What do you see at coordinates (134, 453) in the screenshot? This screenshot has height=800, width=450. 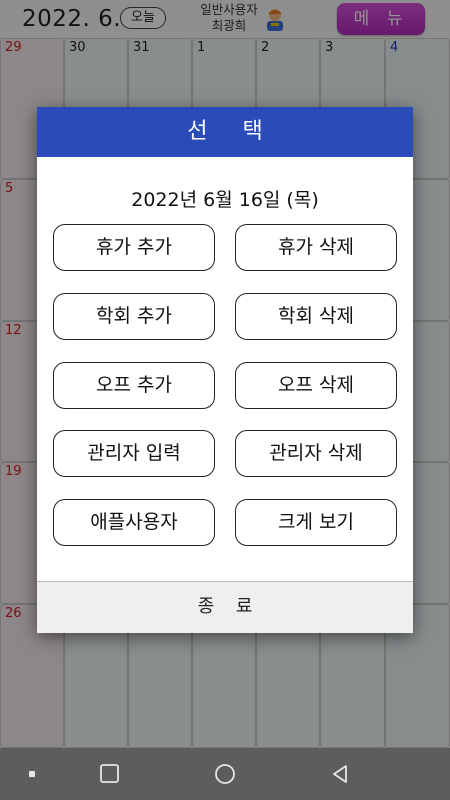 I see `admin-input-button: 관리자 입력` at bounding box center [134, 453].